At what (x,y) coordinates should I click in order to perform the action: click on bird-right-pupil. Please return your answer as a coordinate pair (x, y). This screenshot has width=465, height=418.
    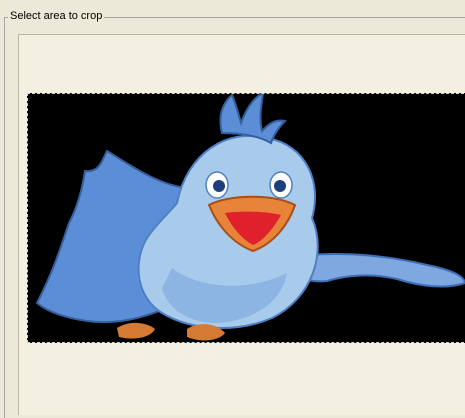
    Looking at the image, I should click on (280, 186).